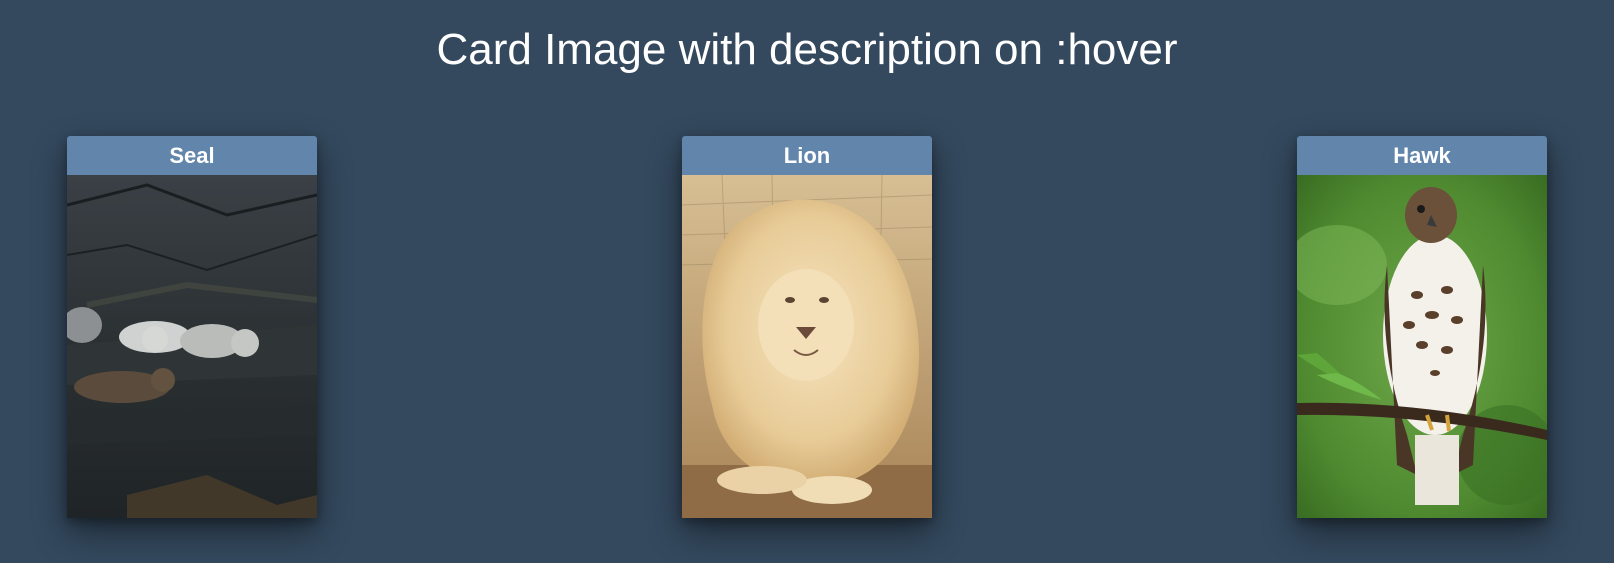 The width and height of the screenshot is (1614, 563). Describe the element at coordinates (807, 49) in the screenshot. I see `page-title: Card Image with description on :hover` at that location.